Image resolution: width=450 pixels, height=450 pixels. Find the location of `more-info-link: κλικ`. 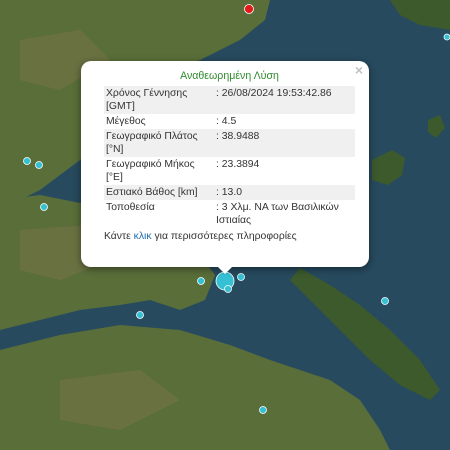

more-info-link: κλικ is located at coordinates (143, 236).